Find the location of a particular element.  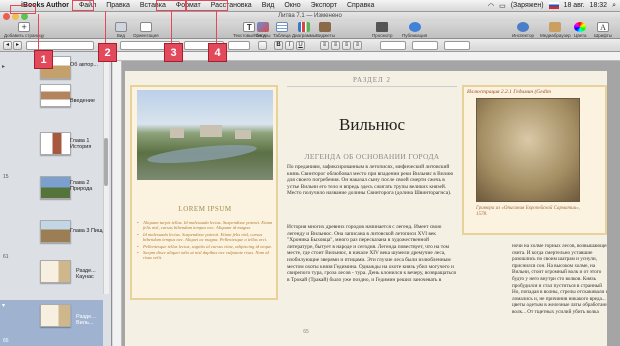

fonts-button: A Шрифты is located at coordinates (603, 30).